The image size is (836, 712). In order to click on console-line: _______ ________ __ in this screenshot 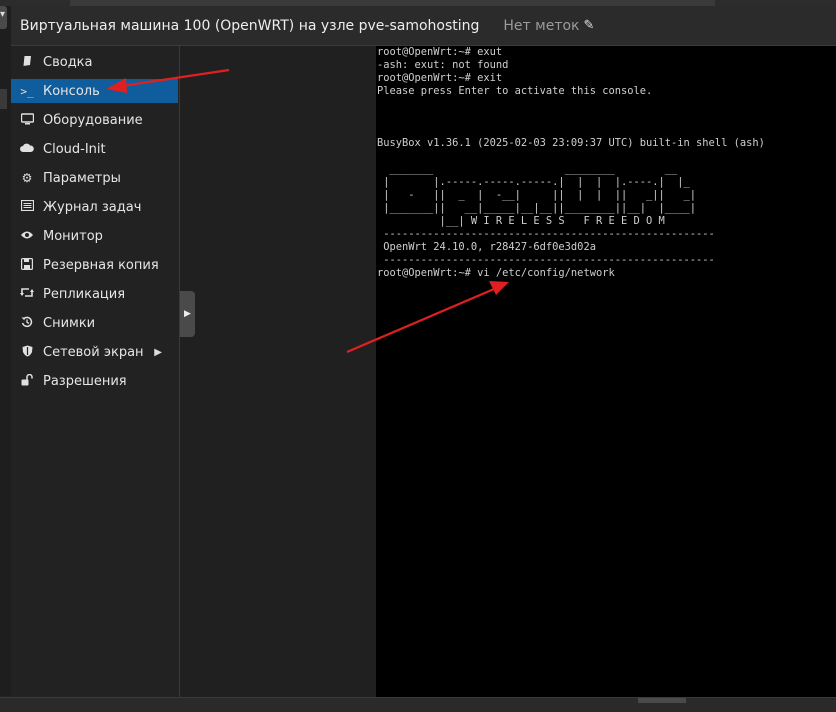, I will do `click(527, 169)`.